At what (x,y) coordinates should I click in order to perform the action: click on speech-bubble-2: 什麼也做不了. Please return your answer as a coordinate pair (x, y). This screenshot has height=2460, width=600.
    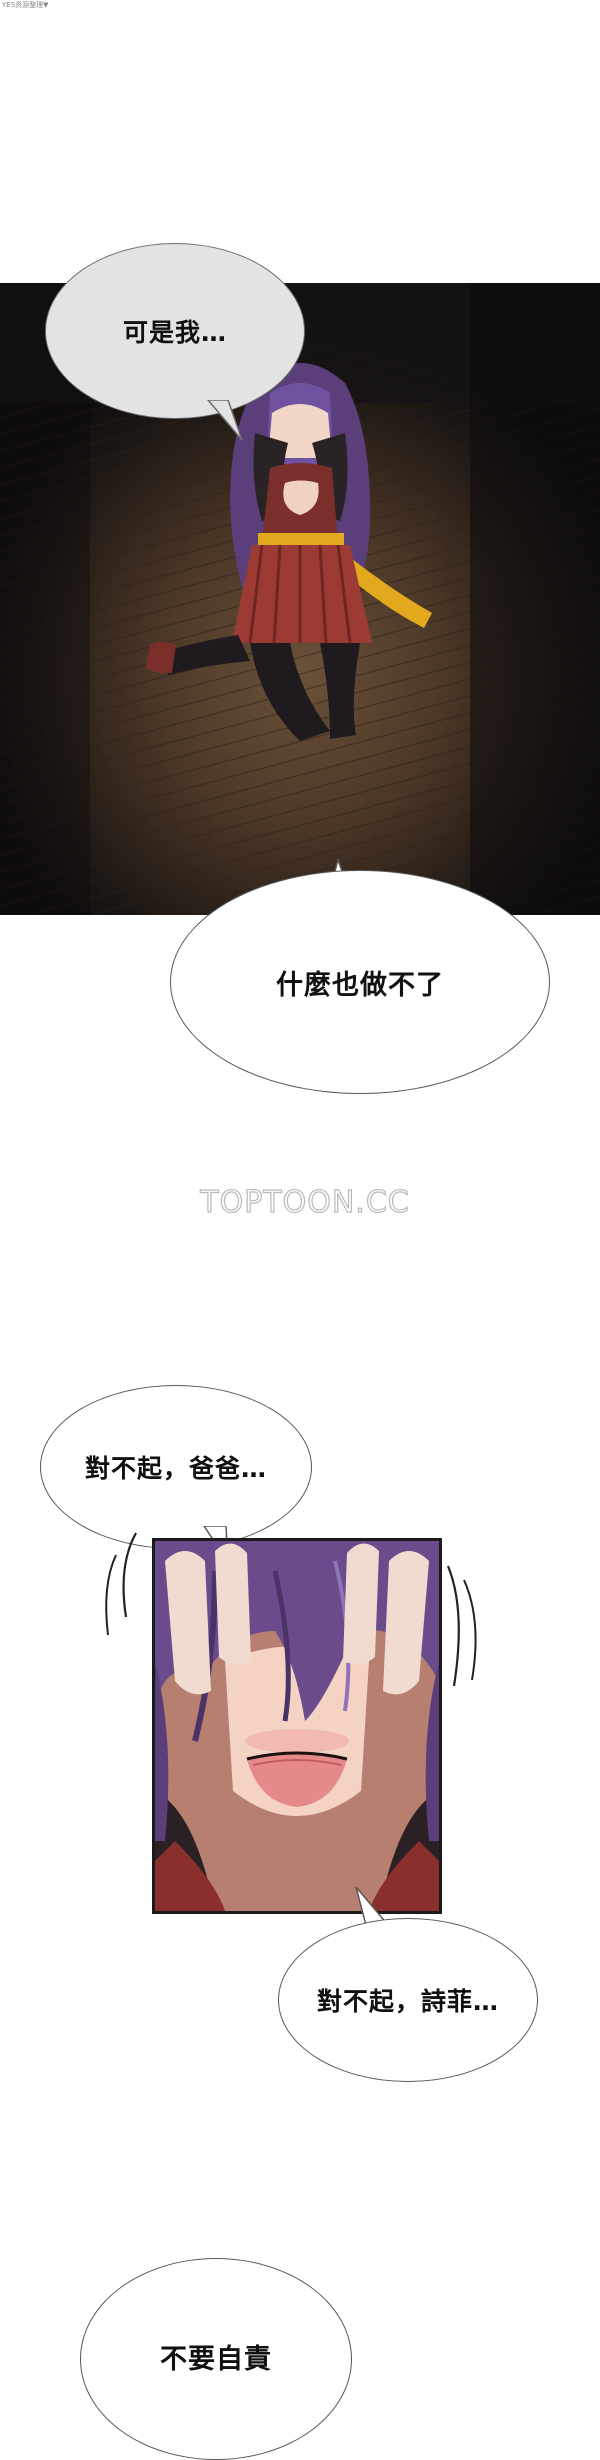
    Looking at the image, I should click on (360, 982).